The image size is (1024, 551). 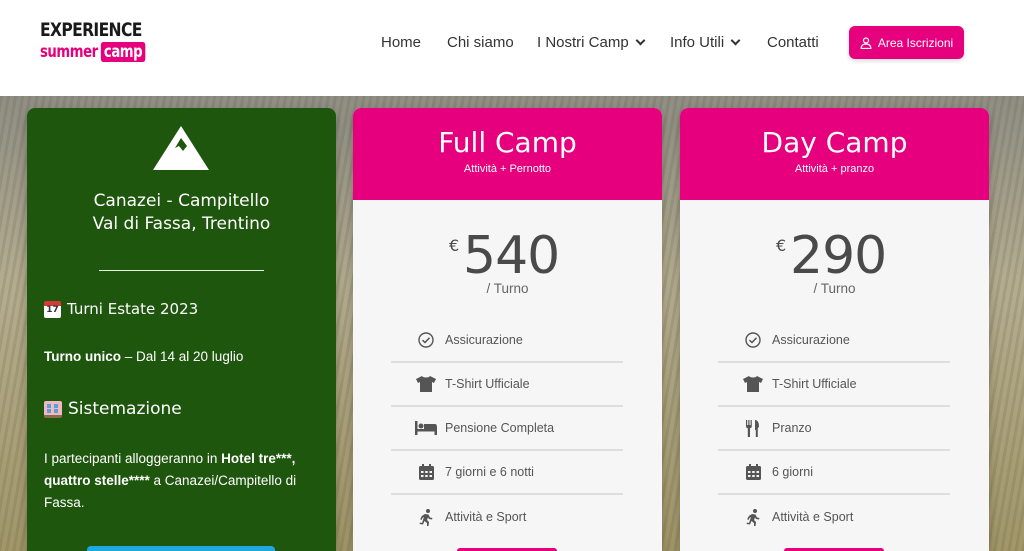 I want to click on feature-item: 6 giorni, so click(x=834, y=473).